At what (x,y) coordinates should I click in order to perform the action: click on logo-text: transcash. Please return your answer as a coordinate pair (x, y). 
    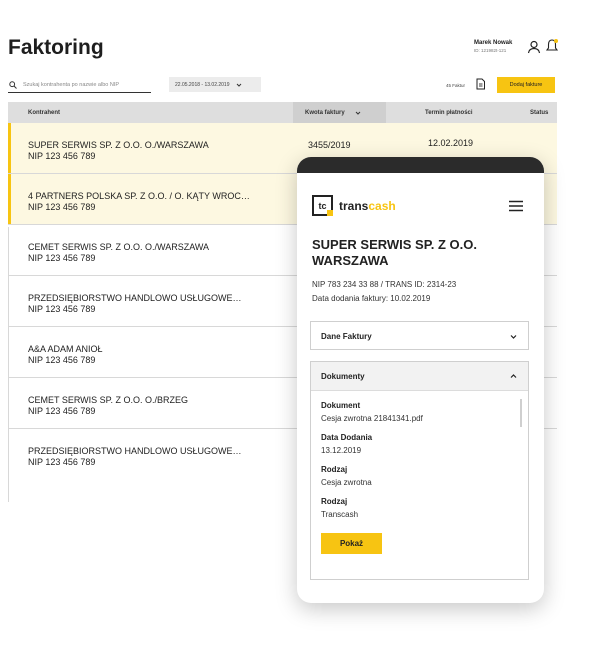
    Looking at the image, I should click on (367, 206).